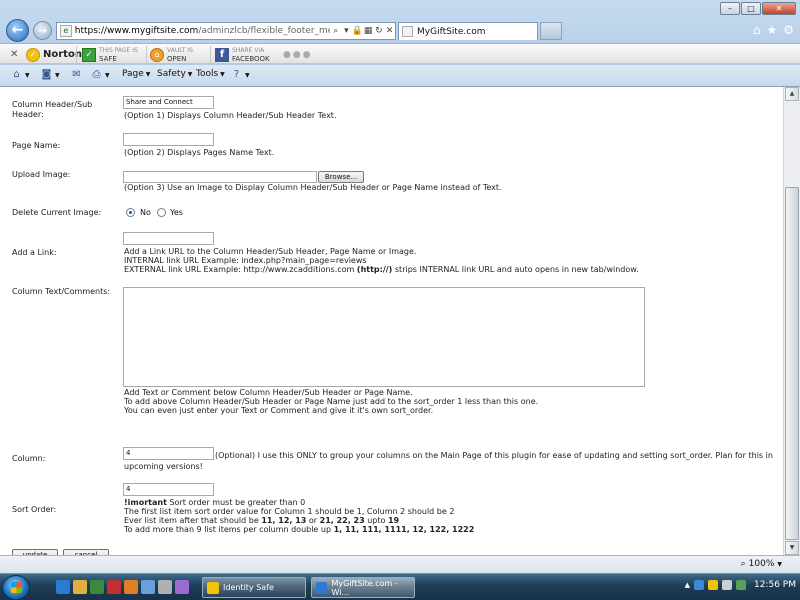 This screenshot has height=600, width=800. Describe the element at coordinates (213, 587) in the screenshot. I see `norton-icon` at that location.